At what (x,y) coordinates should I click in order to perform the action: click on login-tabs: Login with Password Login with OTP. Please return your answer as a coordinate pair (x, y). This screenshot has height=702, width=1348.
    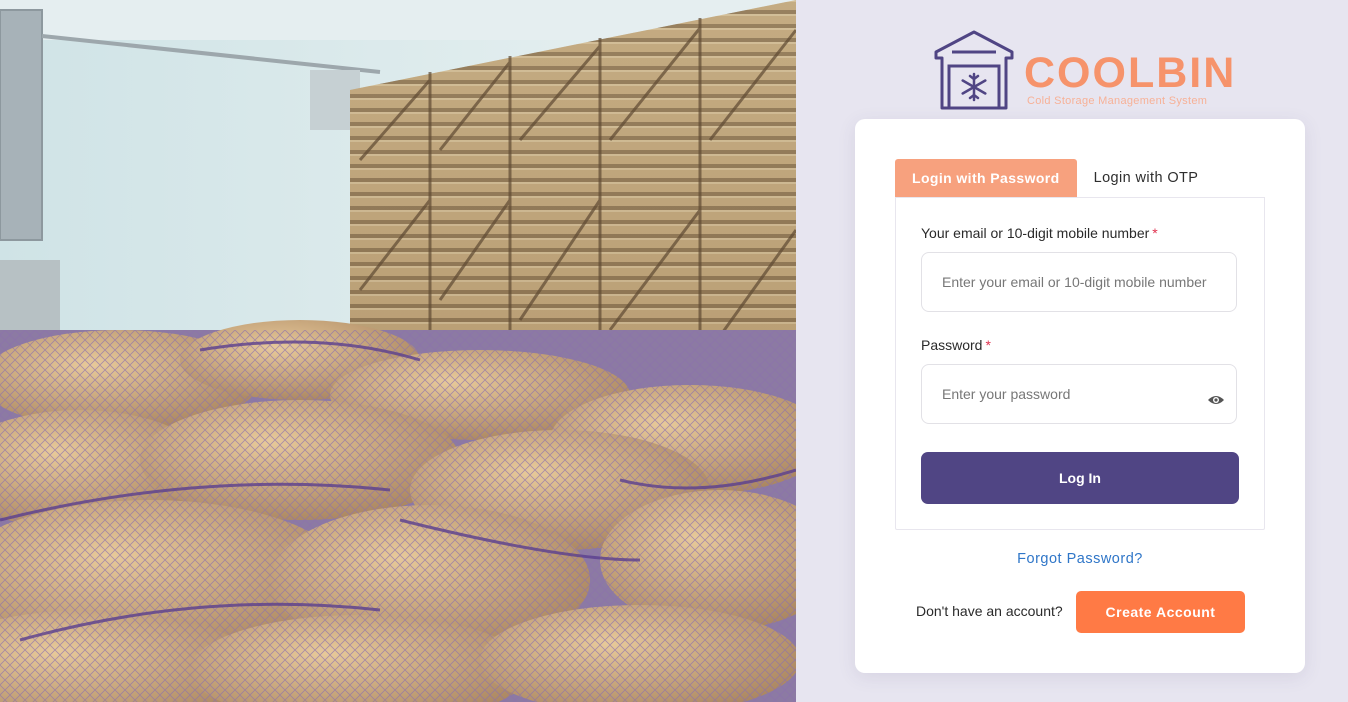
    Looking at the image, I should click on (1055, 178).